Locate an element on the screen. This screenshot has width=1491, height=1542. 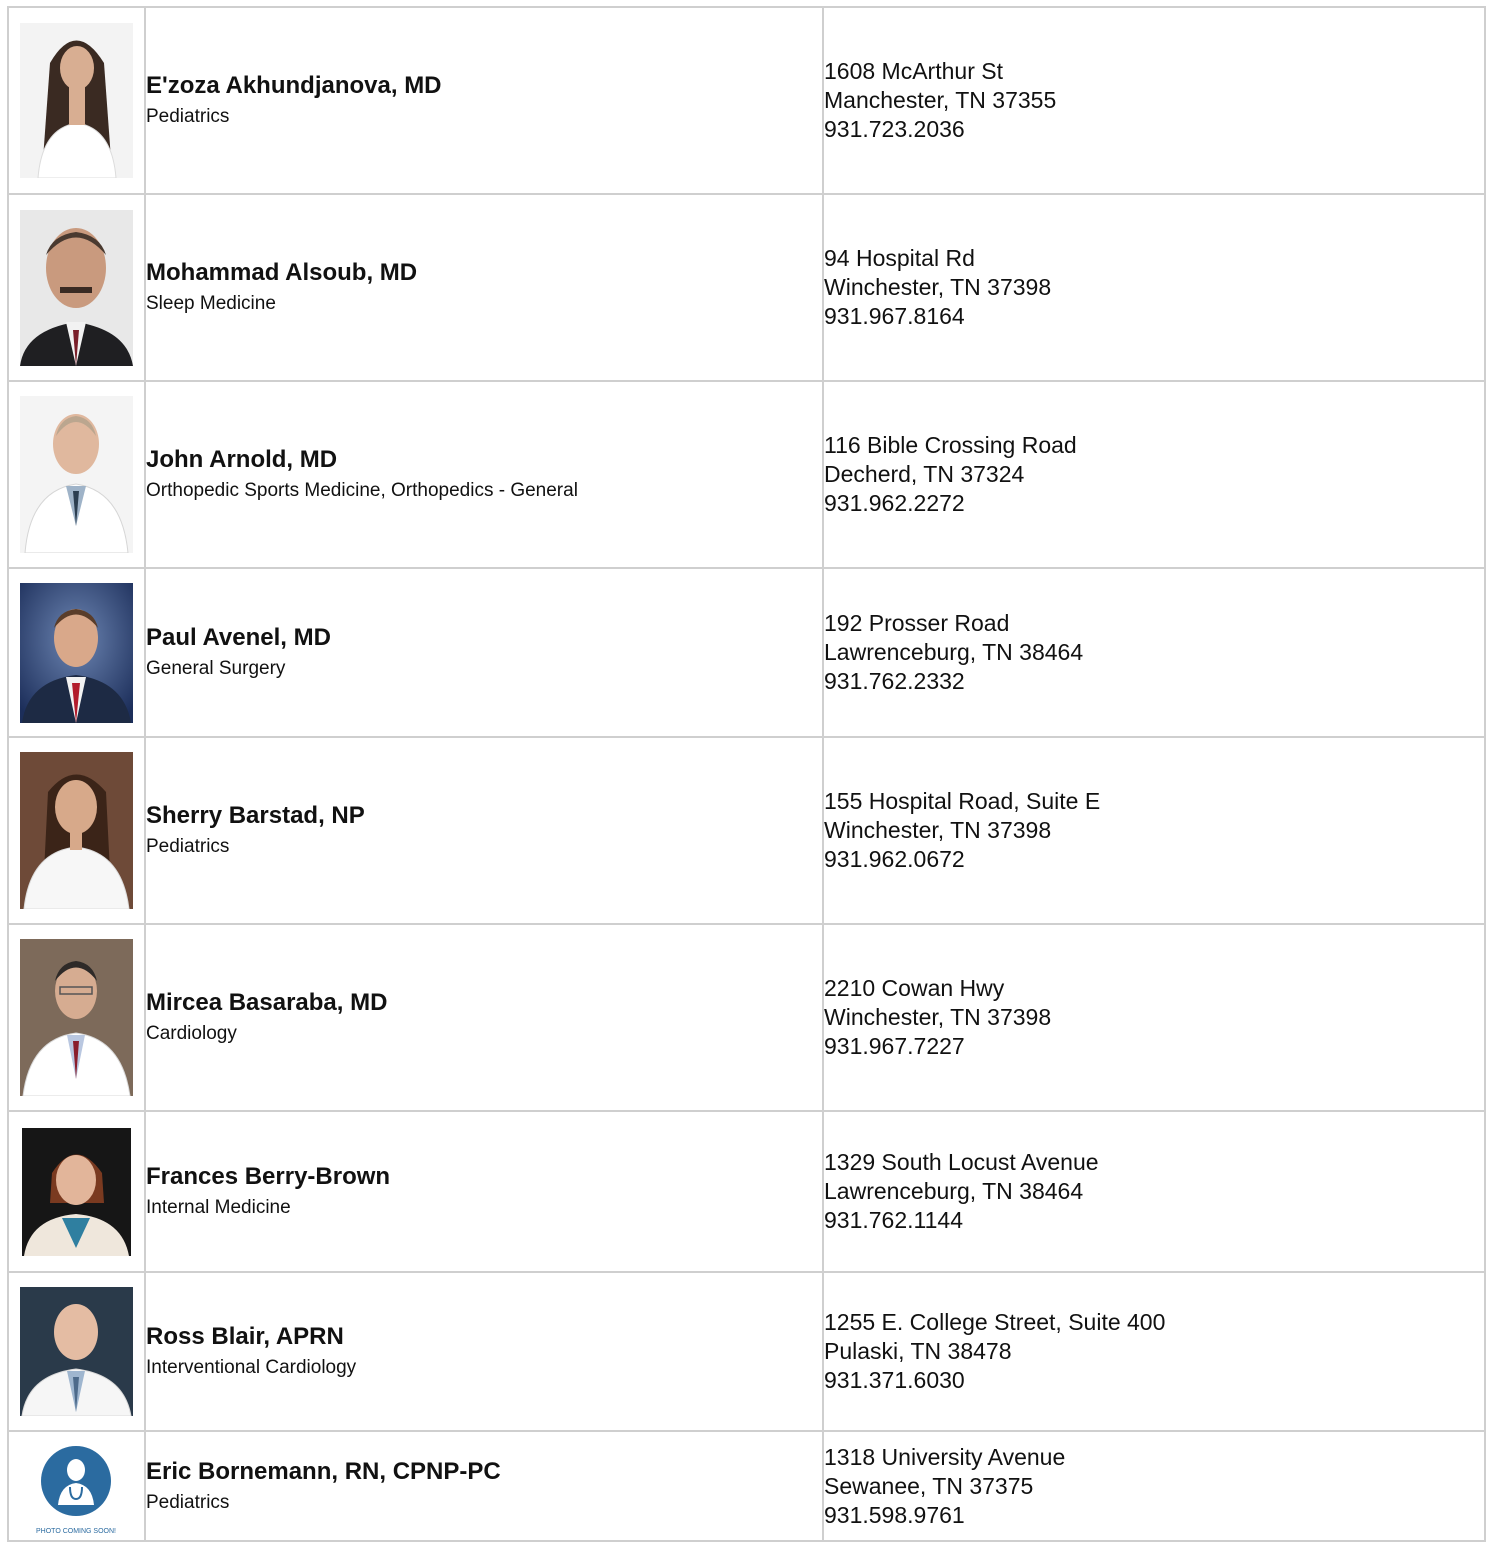
provider-name: Ross Blair, APRN is located at coordinates (484, 1337).